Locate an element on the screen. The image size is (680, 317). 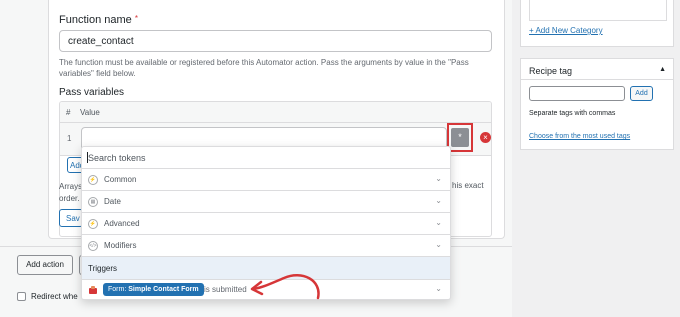
group-label: Advanced is located at coordinates (122, 223).